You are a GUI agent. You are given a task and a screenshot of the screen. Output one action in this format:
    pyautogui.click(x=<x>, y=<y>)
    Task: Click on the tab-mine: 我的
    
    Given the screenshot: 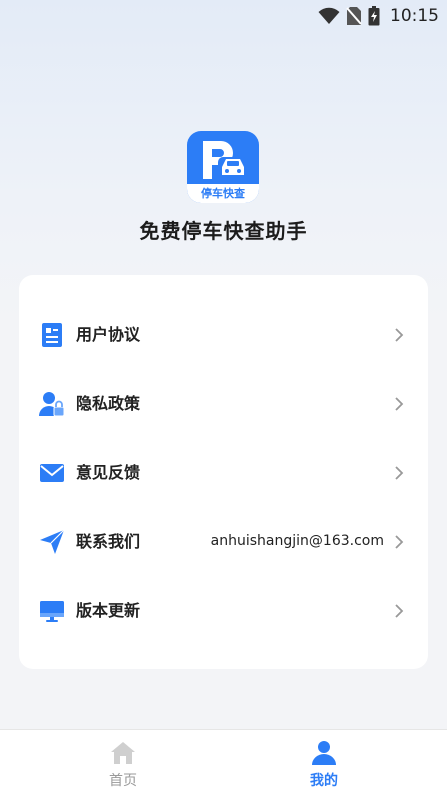 What is the action you would take?
    pyautogui.click(x=324, y=763)
    